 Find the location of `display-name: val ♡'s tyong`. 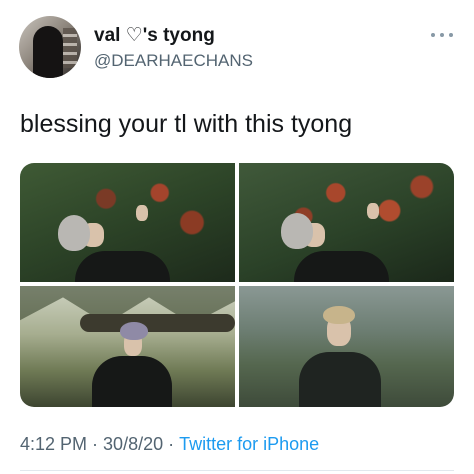

display-name: val ♡'s tyong is located at coordinates (154, 35).